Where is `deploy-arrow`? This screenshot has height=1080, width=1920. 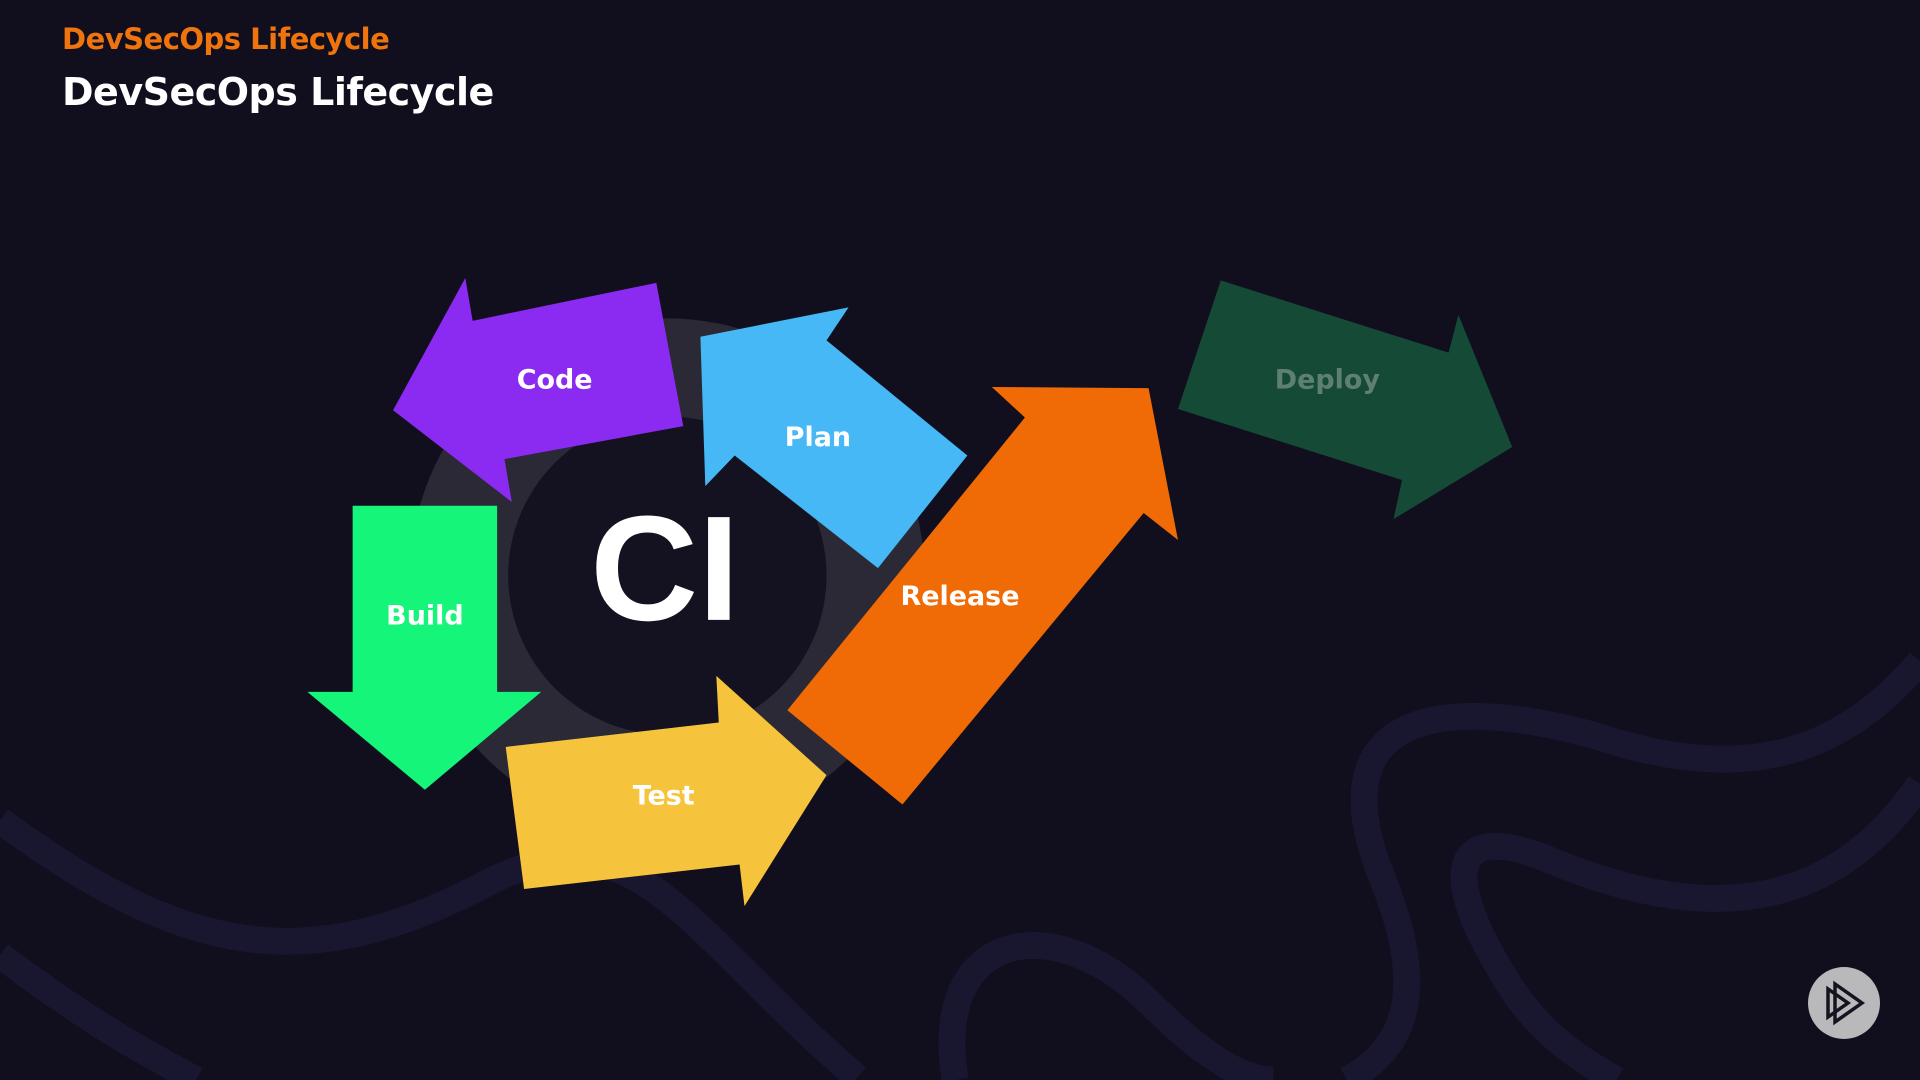
deploy-arrow is located at coordinates (1345, 400).